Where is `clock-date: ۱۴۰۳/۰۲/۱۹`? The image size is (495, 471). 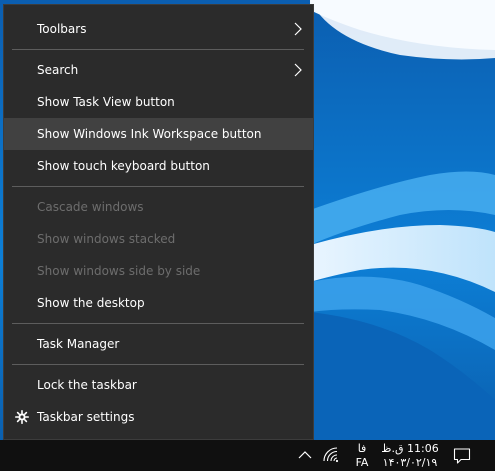
clock-date: ۱۴۰۳/۰۲/۱۹ is located at coordinates (410, 462).